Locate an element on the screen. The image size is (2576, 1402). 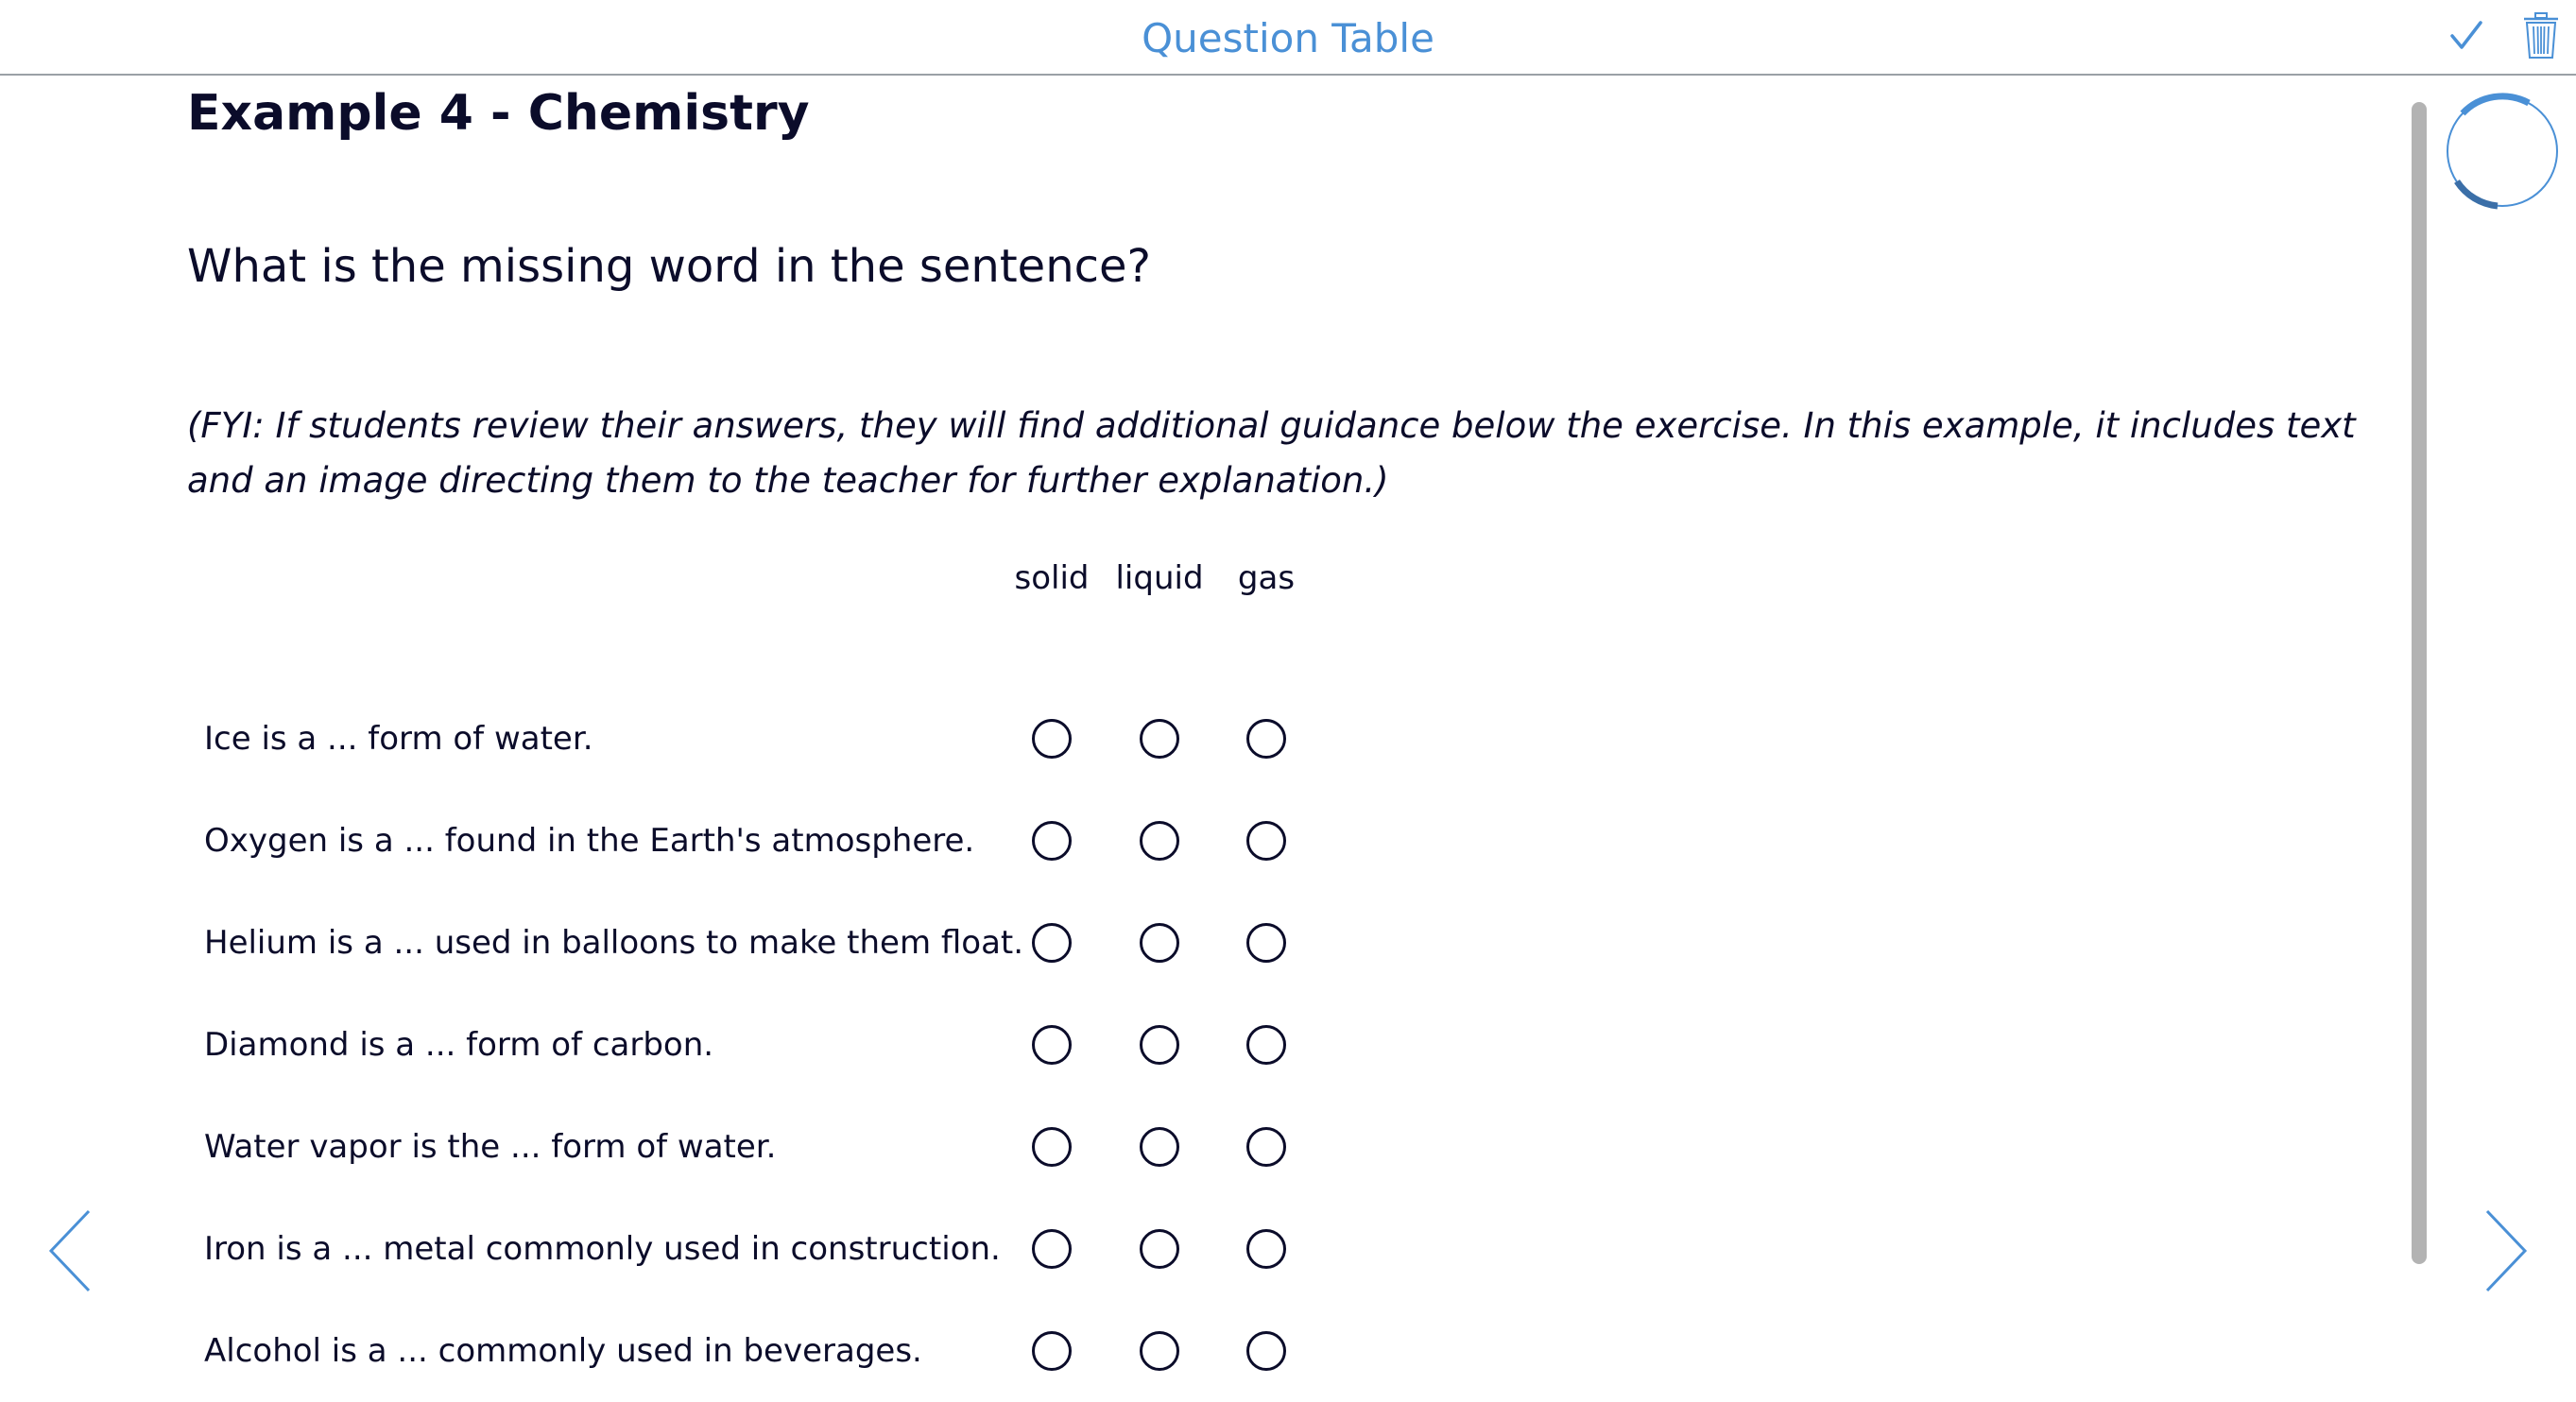
table-row: Diamond is a ... form of carbon. is located at coordinates (801, 1045).